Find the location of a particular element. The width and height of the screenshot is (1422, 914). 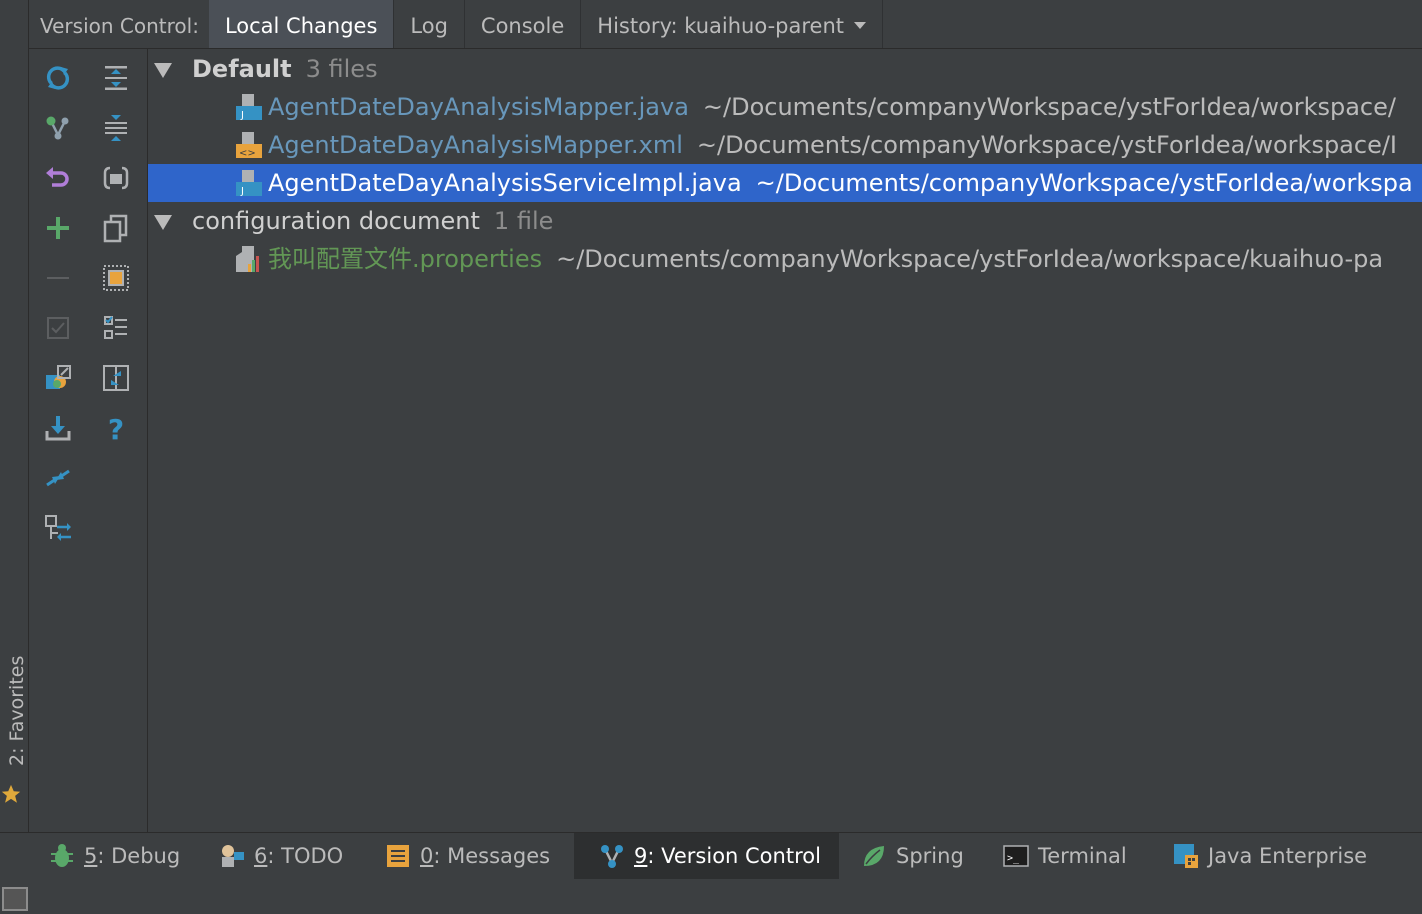

collapse-all-icon is located at coordinates (116, 128).